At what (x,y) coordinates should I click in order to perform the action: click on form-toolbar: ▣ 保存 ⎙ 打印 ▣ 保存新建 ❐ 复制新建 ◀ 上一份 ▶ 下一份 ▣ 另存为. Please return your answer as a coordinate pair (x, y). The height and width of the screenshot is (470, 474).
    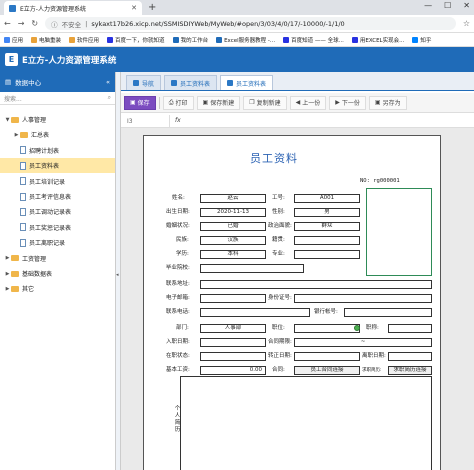
    Looking at the image, I should click on (297, 103).